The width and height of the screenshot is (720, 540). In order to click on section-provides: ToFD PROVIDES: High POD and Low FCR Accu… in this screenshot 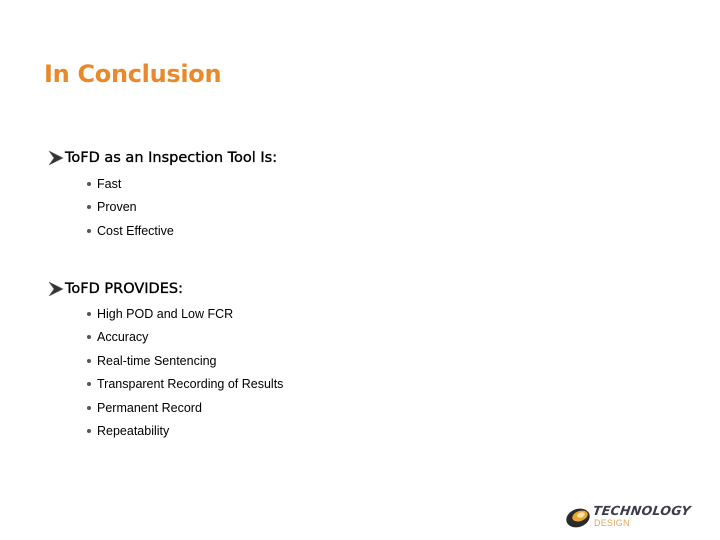, I will do `click(165, 358)`.